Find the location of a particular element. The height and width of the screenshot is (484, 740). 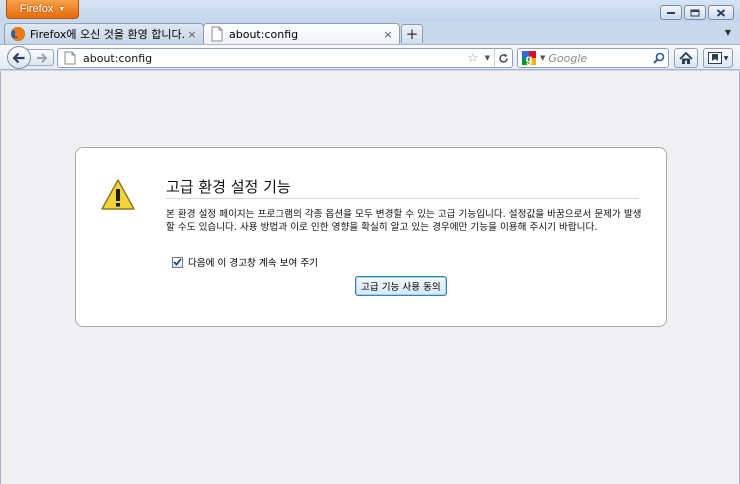

firefox-logo-icon is located at coordinates (18, 33).